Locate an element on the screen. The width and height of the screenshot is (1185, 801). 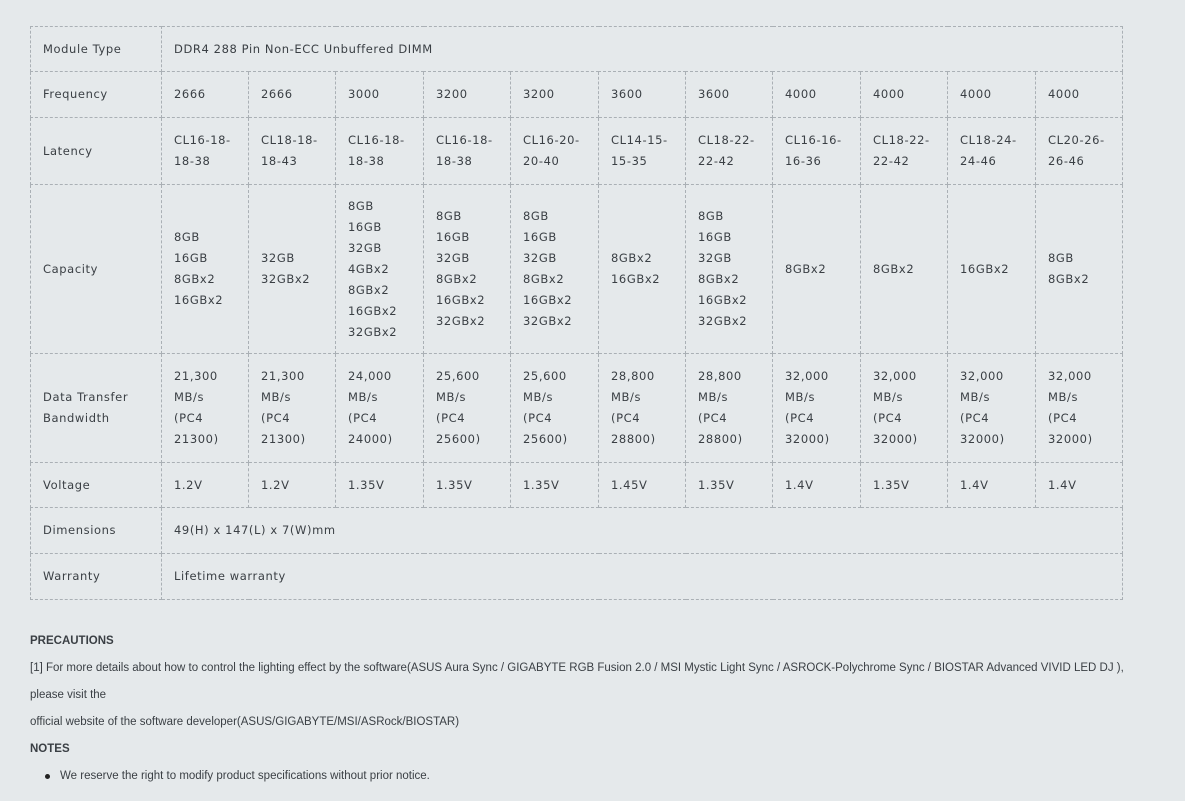
row-label: Module Type is located at coordinates (96, 49).